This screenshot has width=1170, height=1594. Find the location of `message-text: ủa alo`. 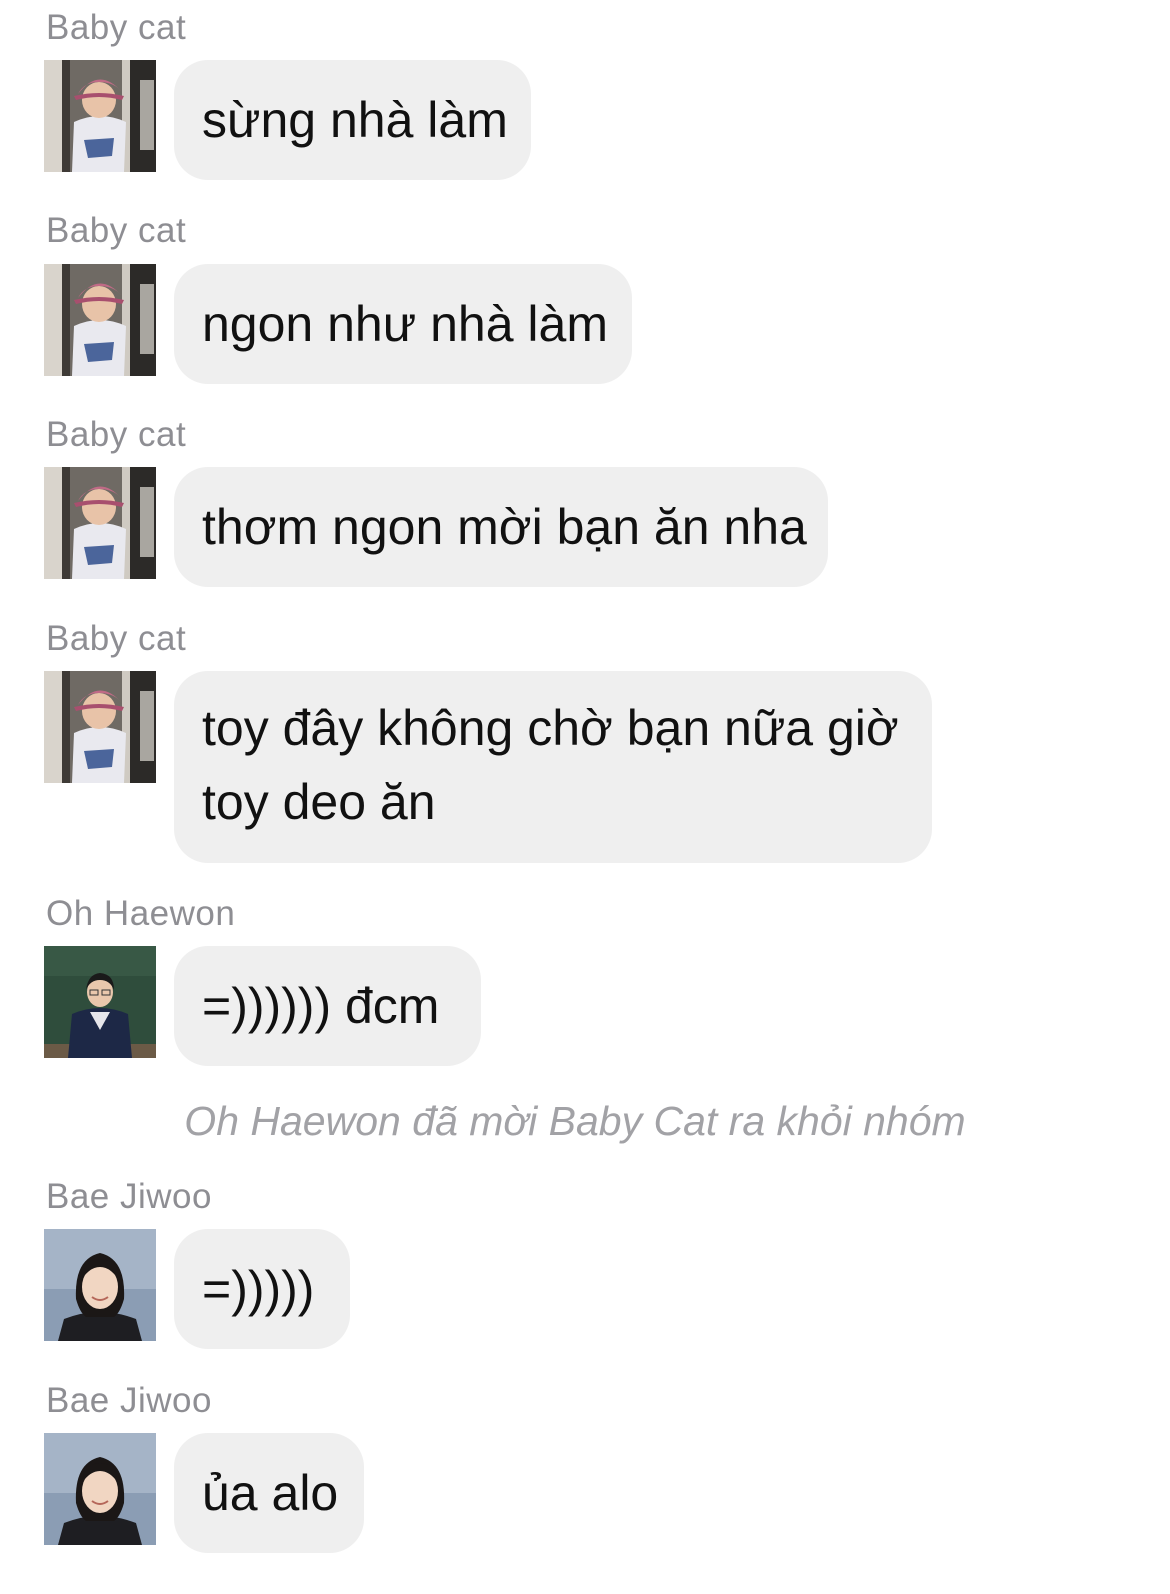

message-text: ủa alo is located at coordinates (270, 1493).